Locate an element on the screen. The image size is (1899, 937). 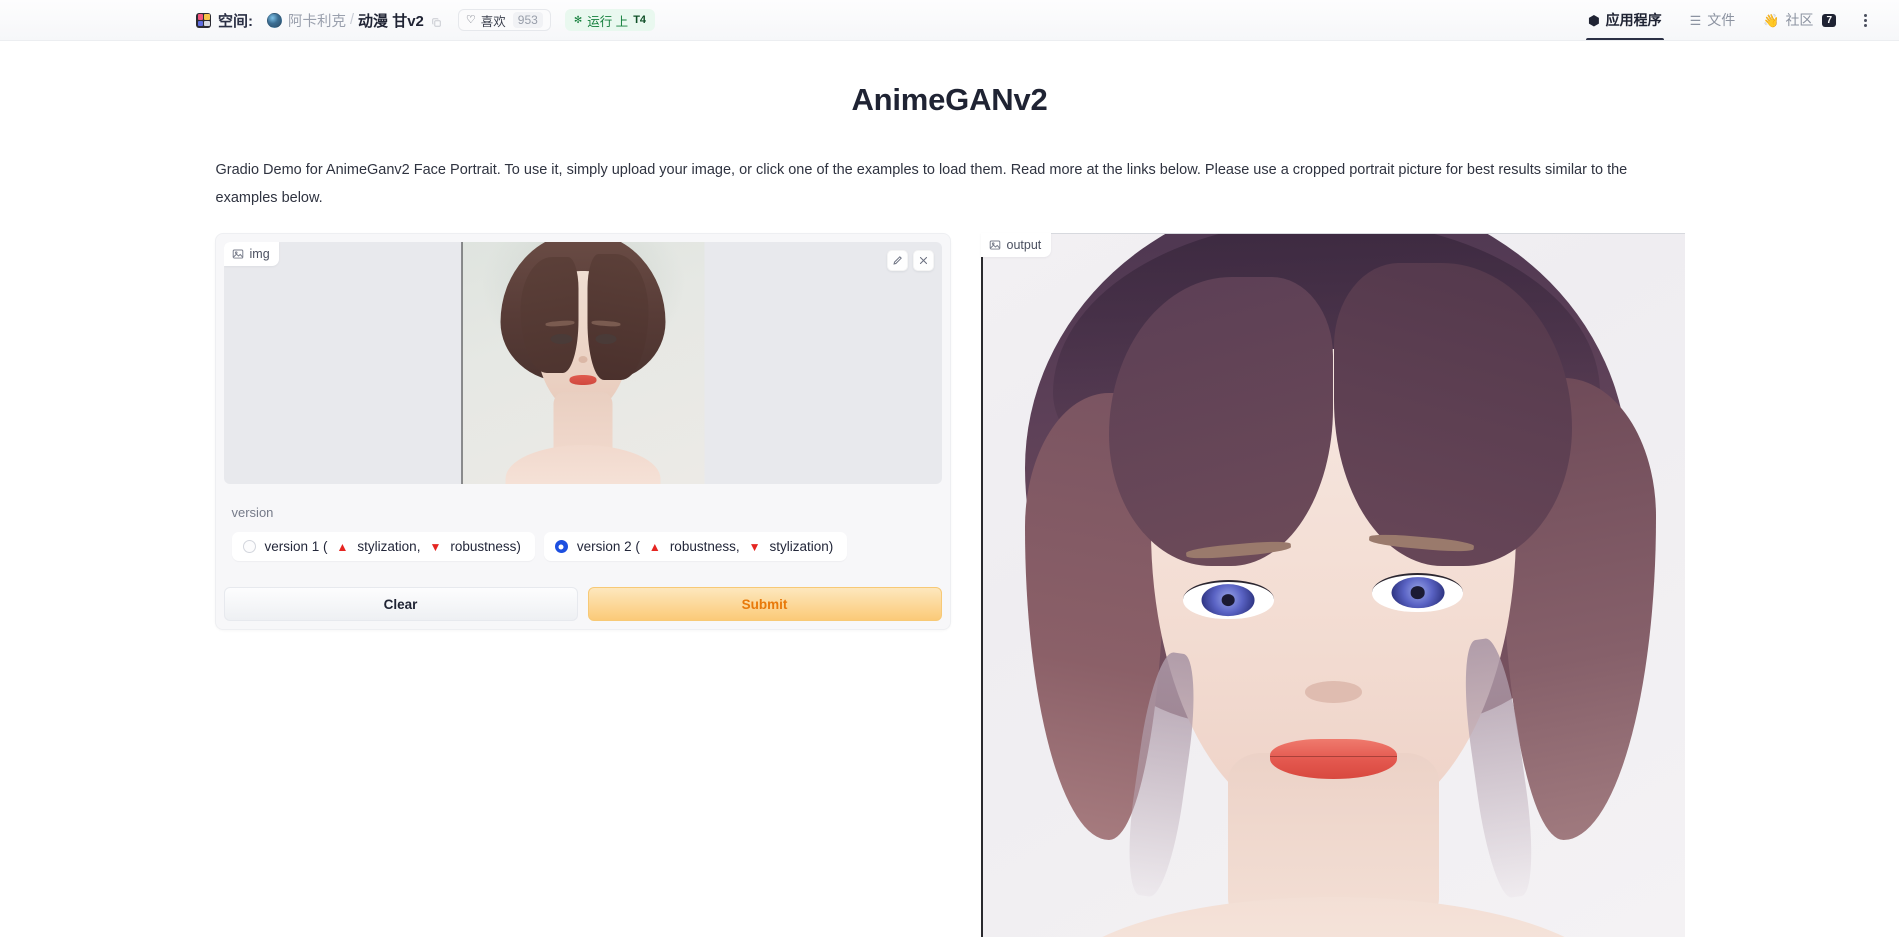
space-owner-link: 阿卡利克 is located at coordinates (306, 20).